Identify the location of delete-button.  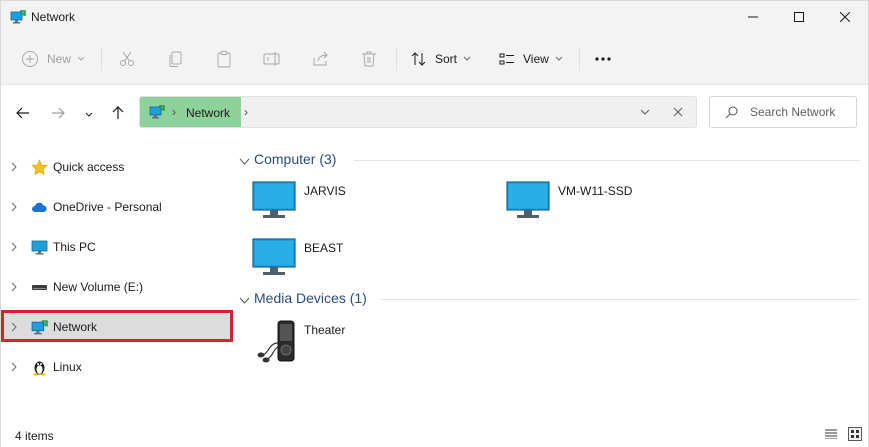
(369, 59).